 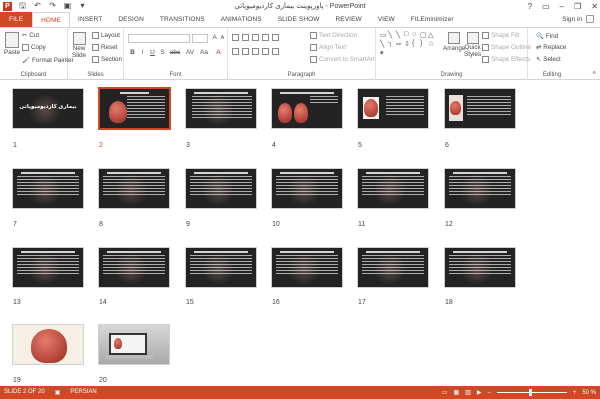 I want to click on numbering-icon, so click(x=245, y=37).